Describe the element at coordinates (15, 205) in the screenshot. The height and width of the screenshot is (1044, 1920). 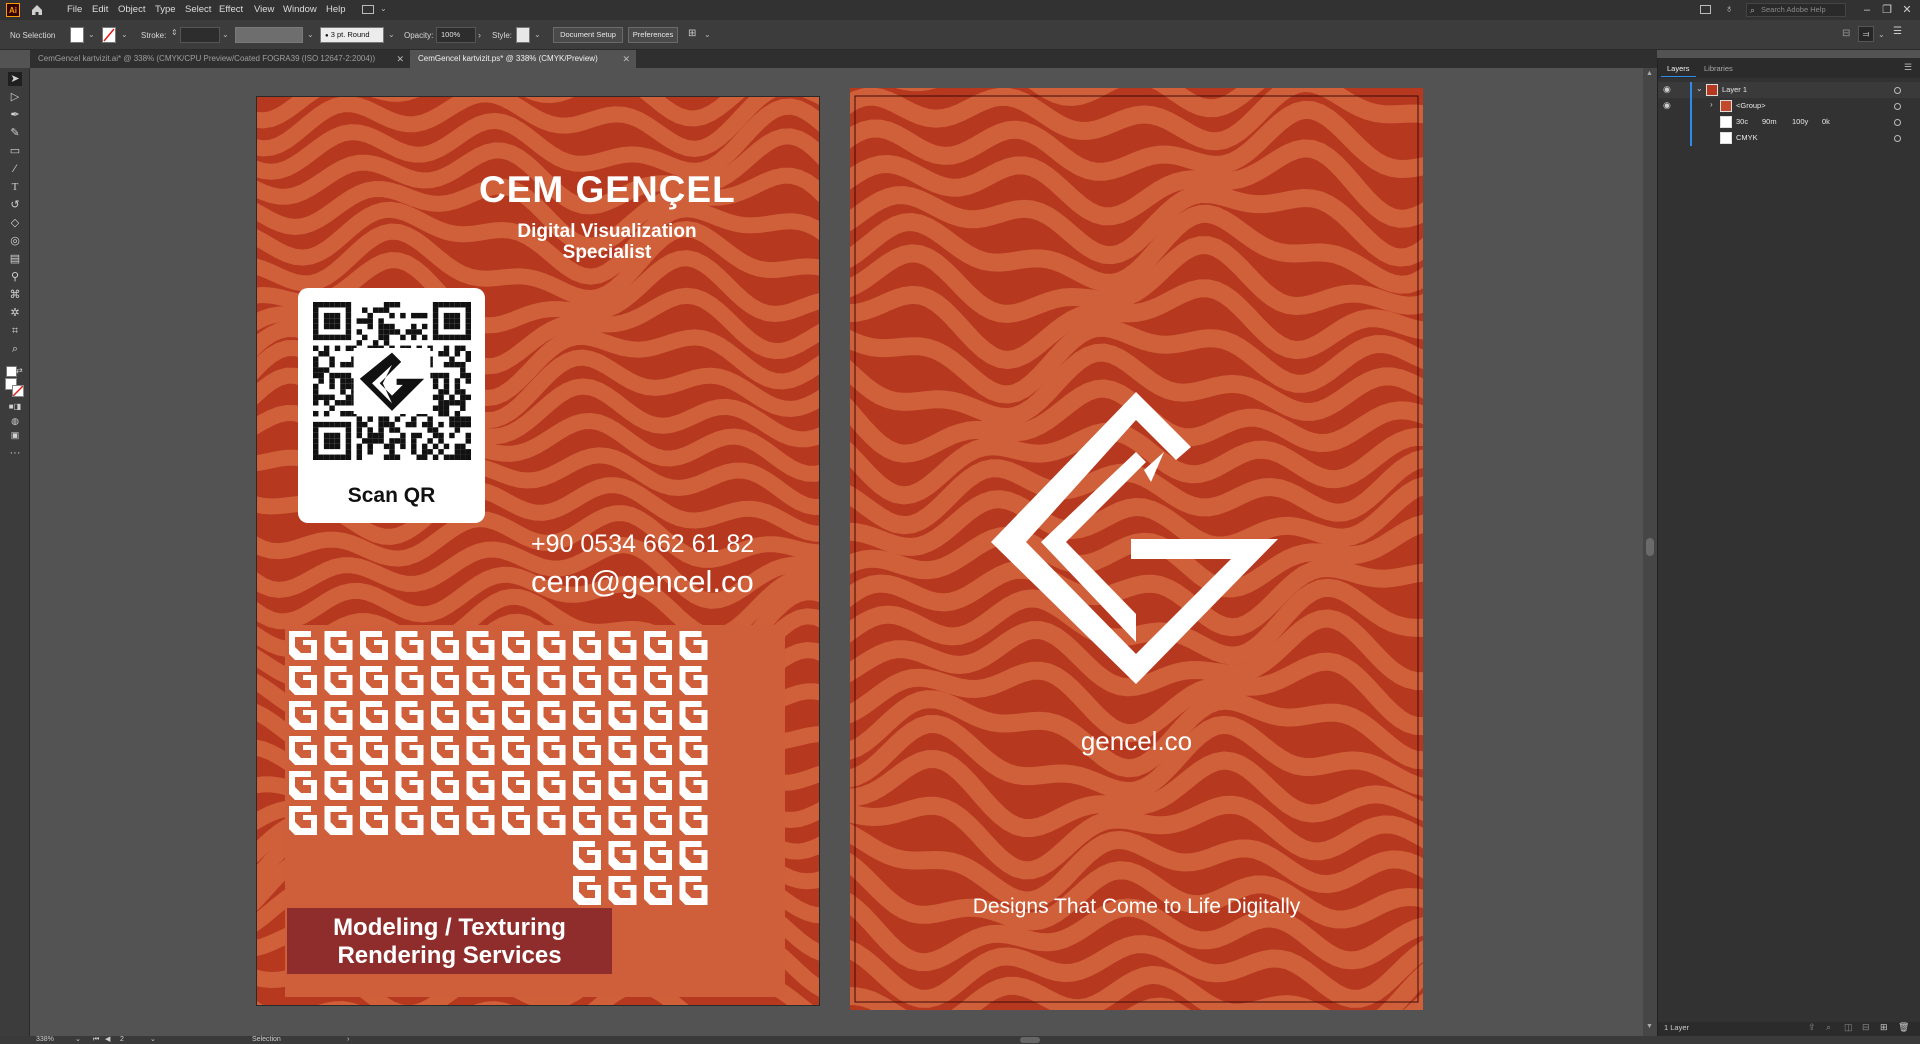
I see `rotate-tool-icon: ↺` at that location.